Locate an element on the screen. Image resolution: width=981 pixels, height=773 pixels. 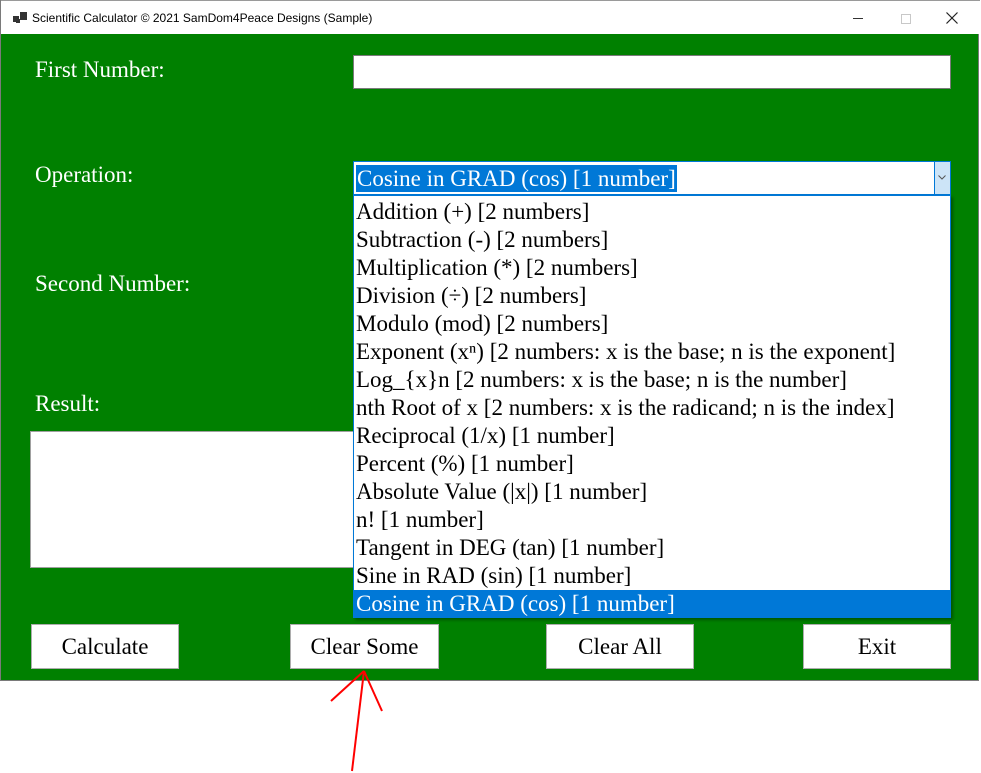
arrow-head-left is located at coordinates (347, 686).